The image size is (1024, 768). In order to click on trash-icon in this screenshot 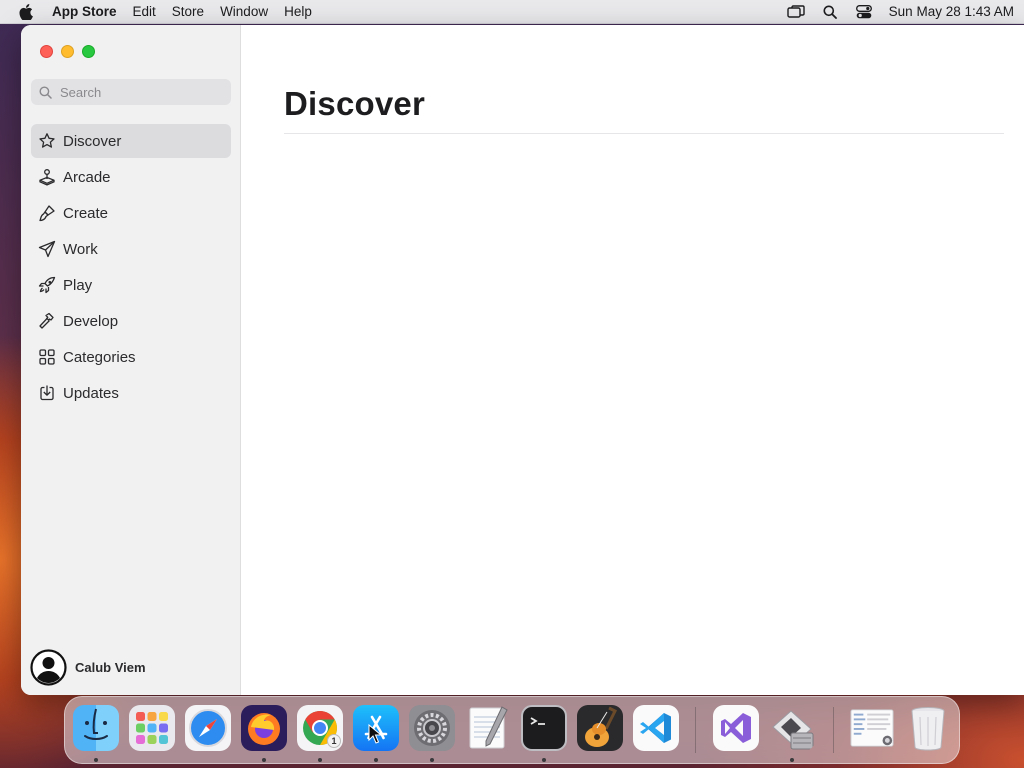, I will do `click(928, 728)`.